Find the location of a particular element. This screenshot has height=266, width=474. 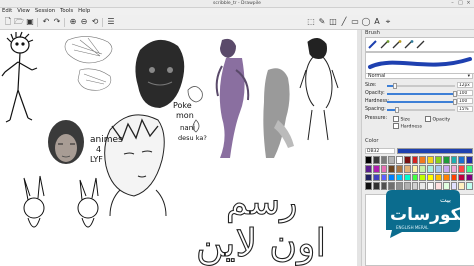

toolbar-divider is located at coordinates (102, 22).